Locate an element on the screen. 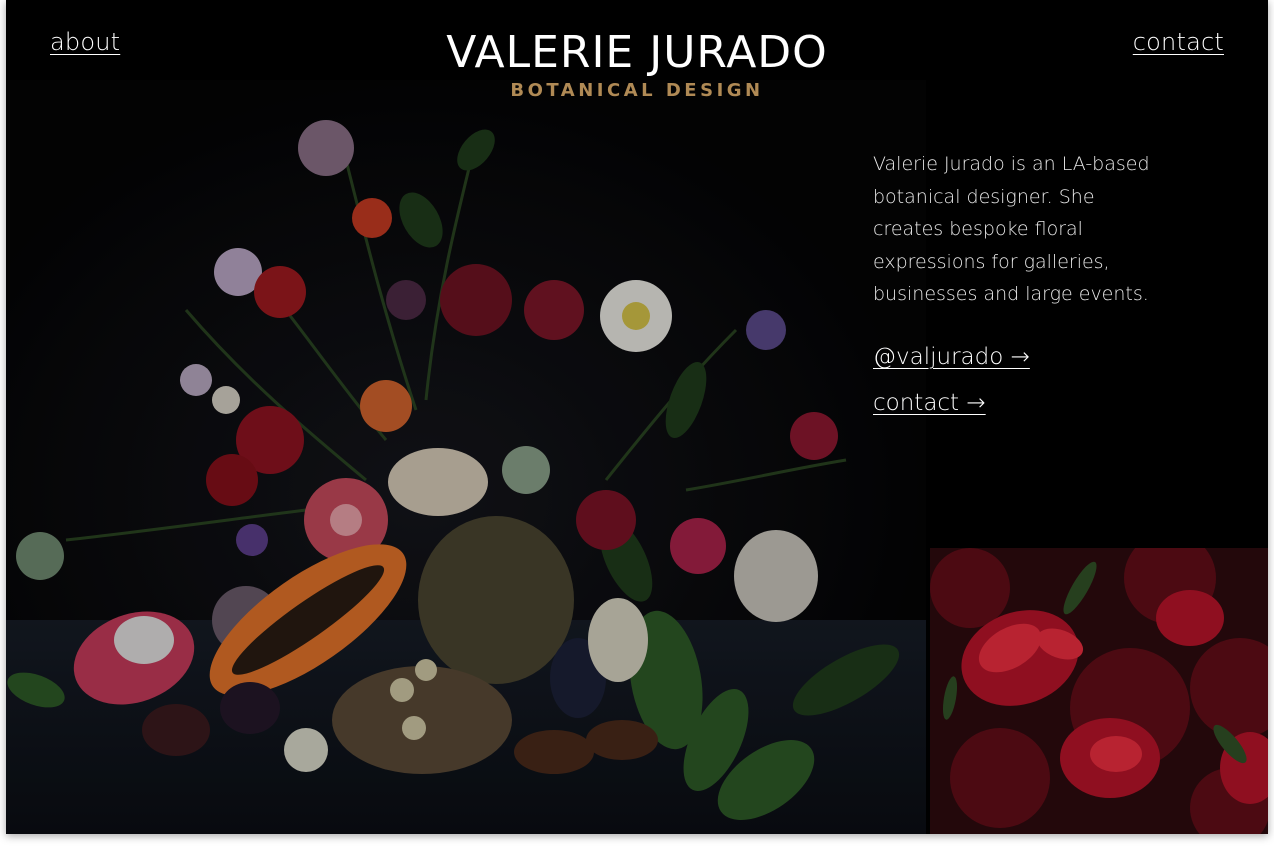 This screenshot has width=1274, height=846. red-flowers-image is located at coordinates (1099, 691).